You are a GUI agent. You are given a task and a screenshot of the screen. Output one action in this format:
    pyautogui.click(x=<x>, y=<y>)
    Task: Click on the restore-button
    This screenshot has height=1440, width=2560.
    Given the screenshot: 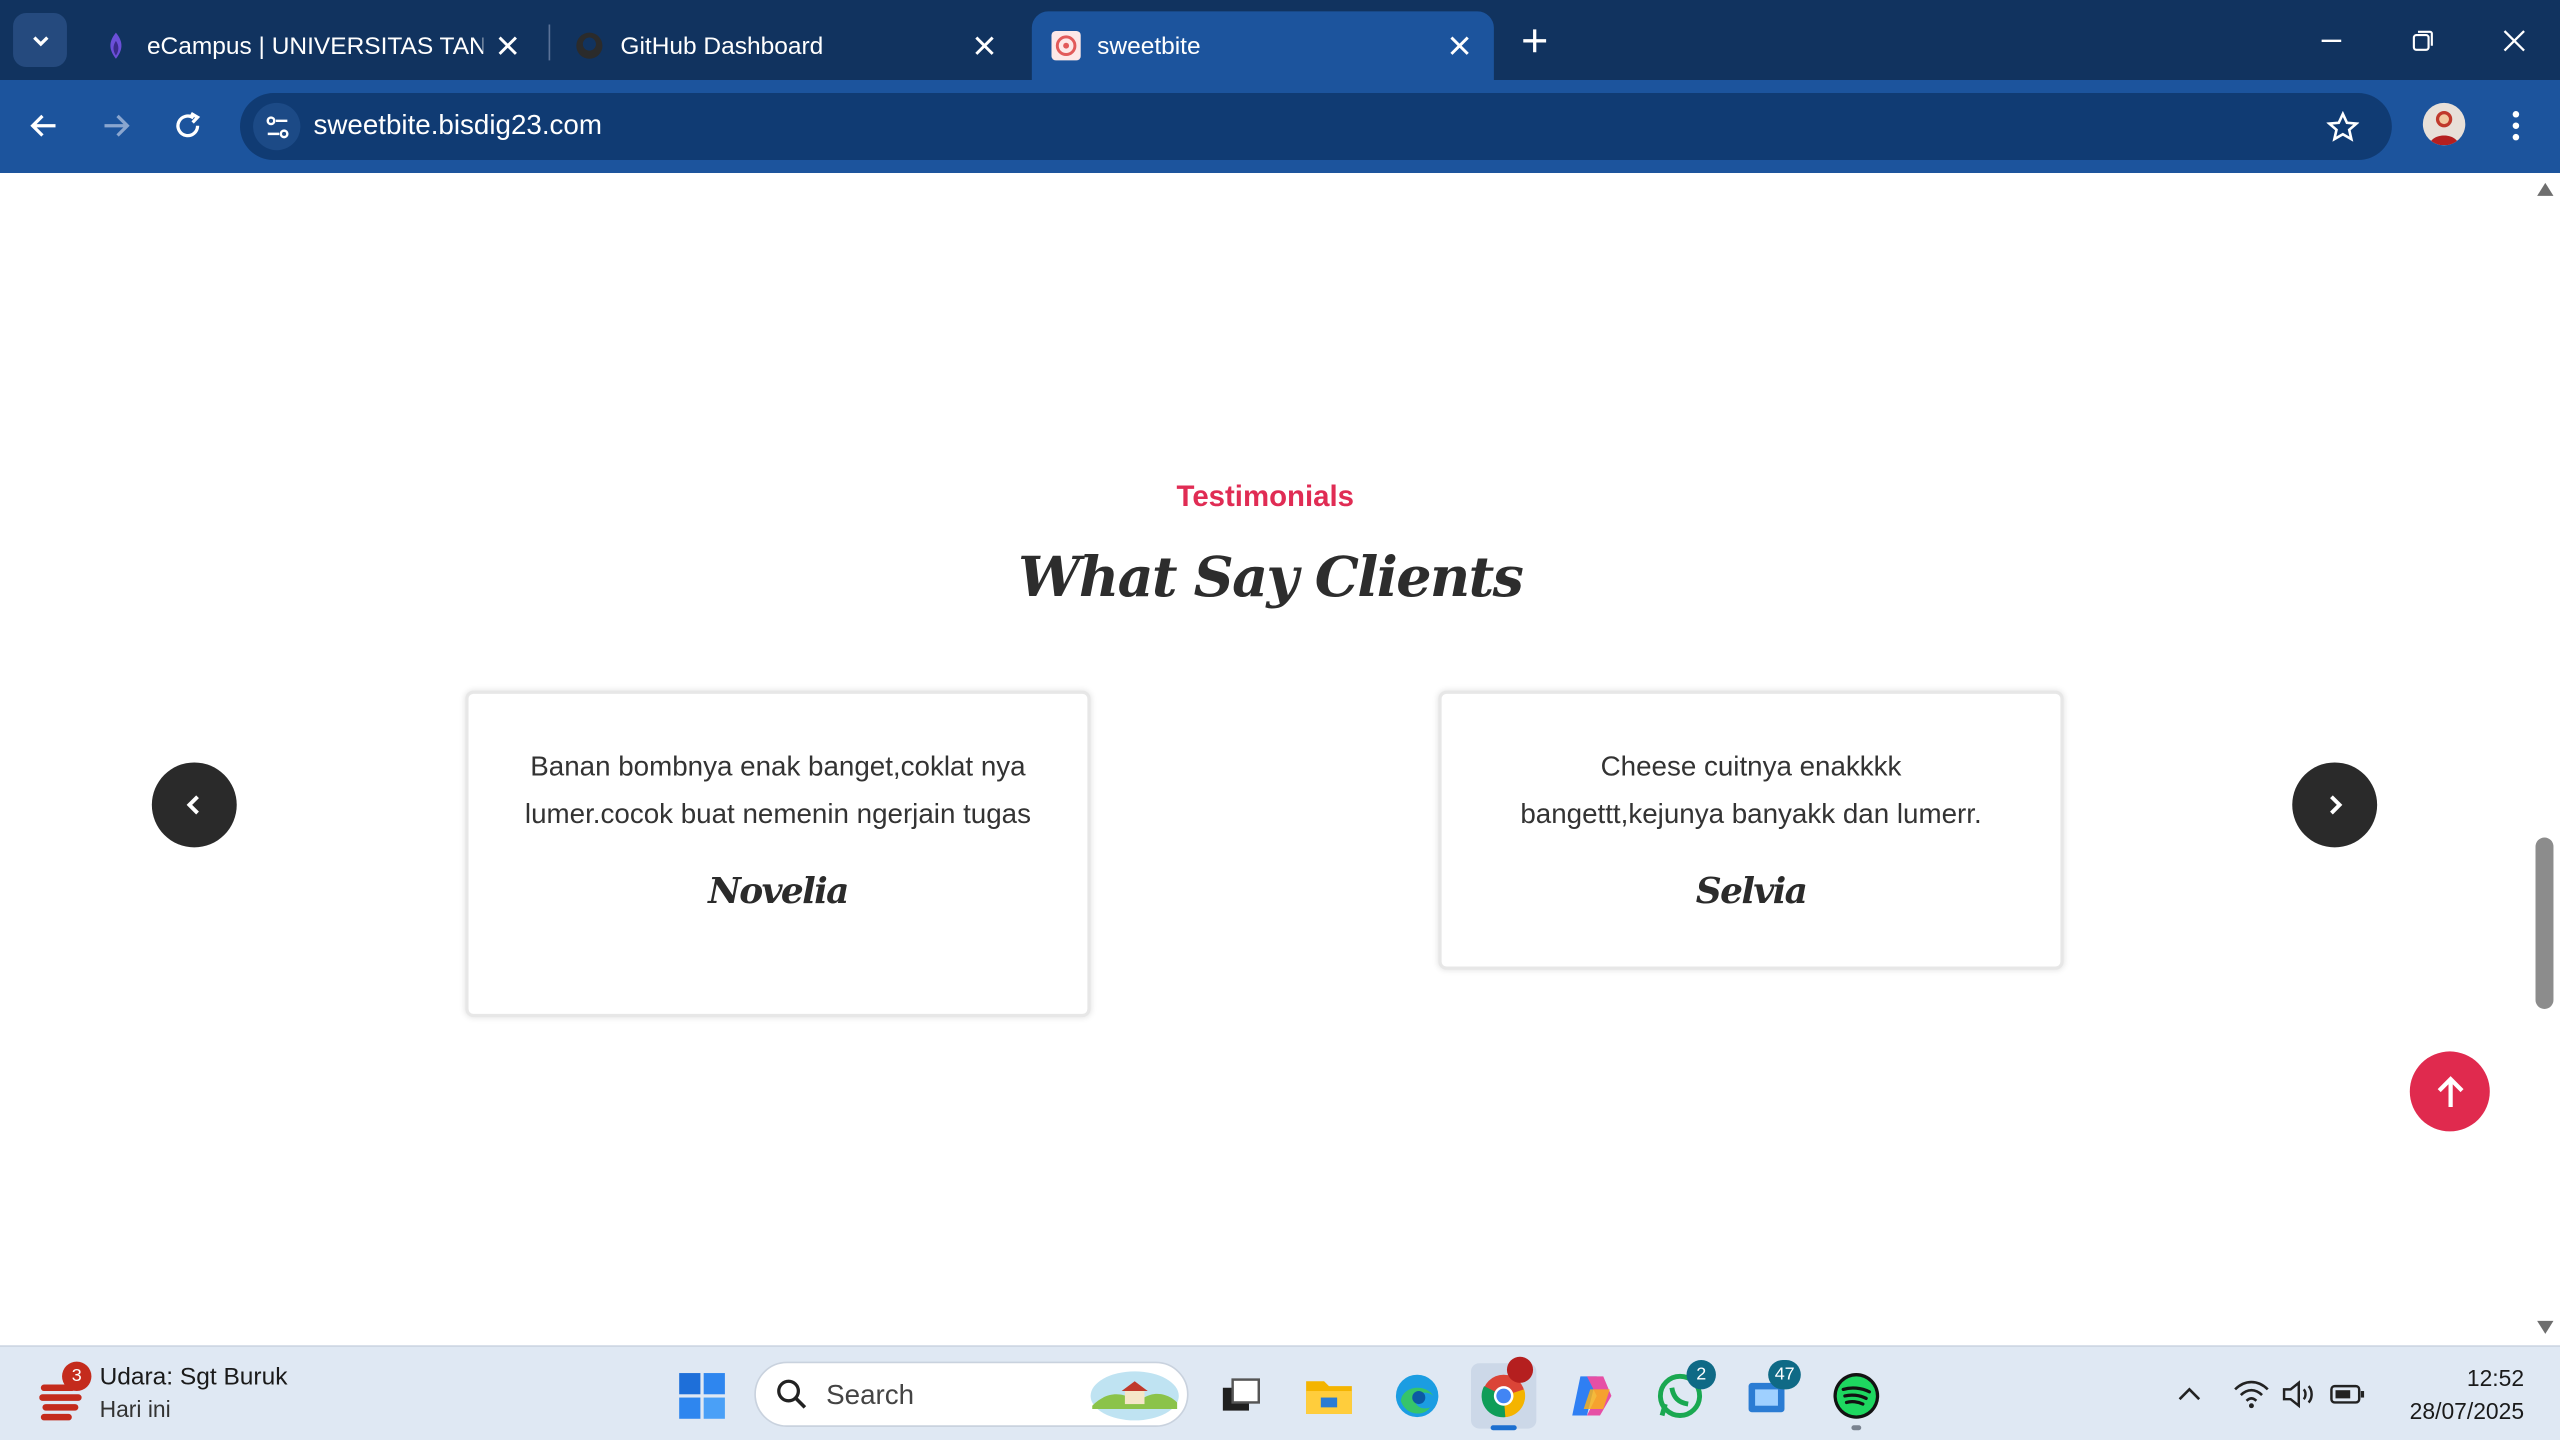 What is the action you would take?
    pyautogui.click(x=2422, y=40)
    